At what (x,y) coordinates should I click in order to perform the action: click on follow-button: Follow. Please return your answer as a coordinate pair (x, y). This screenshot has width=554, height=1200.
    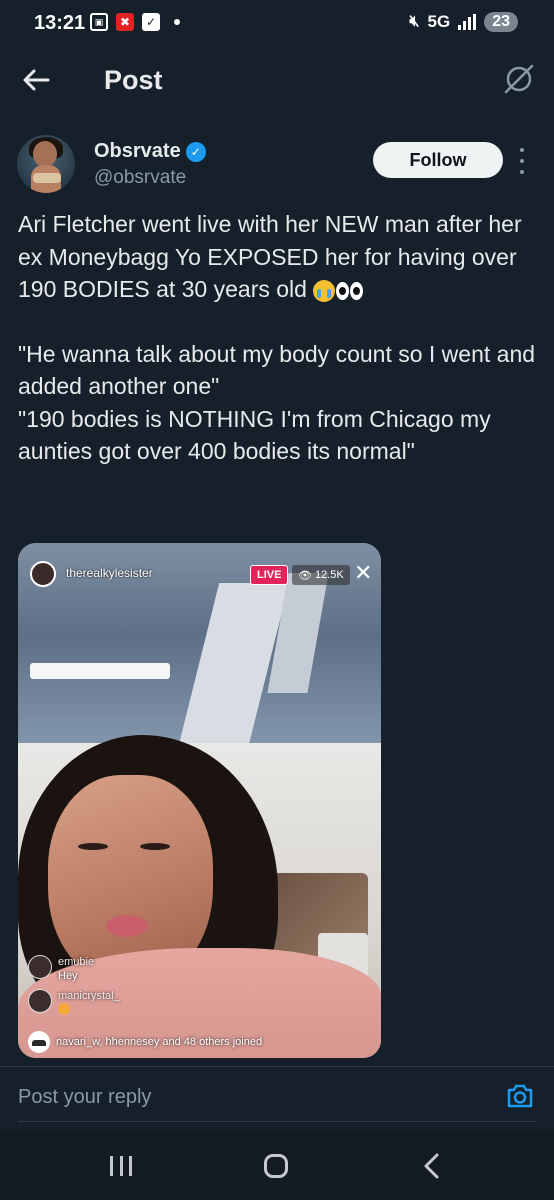
    Looking at the image, I should click on (438, 160).